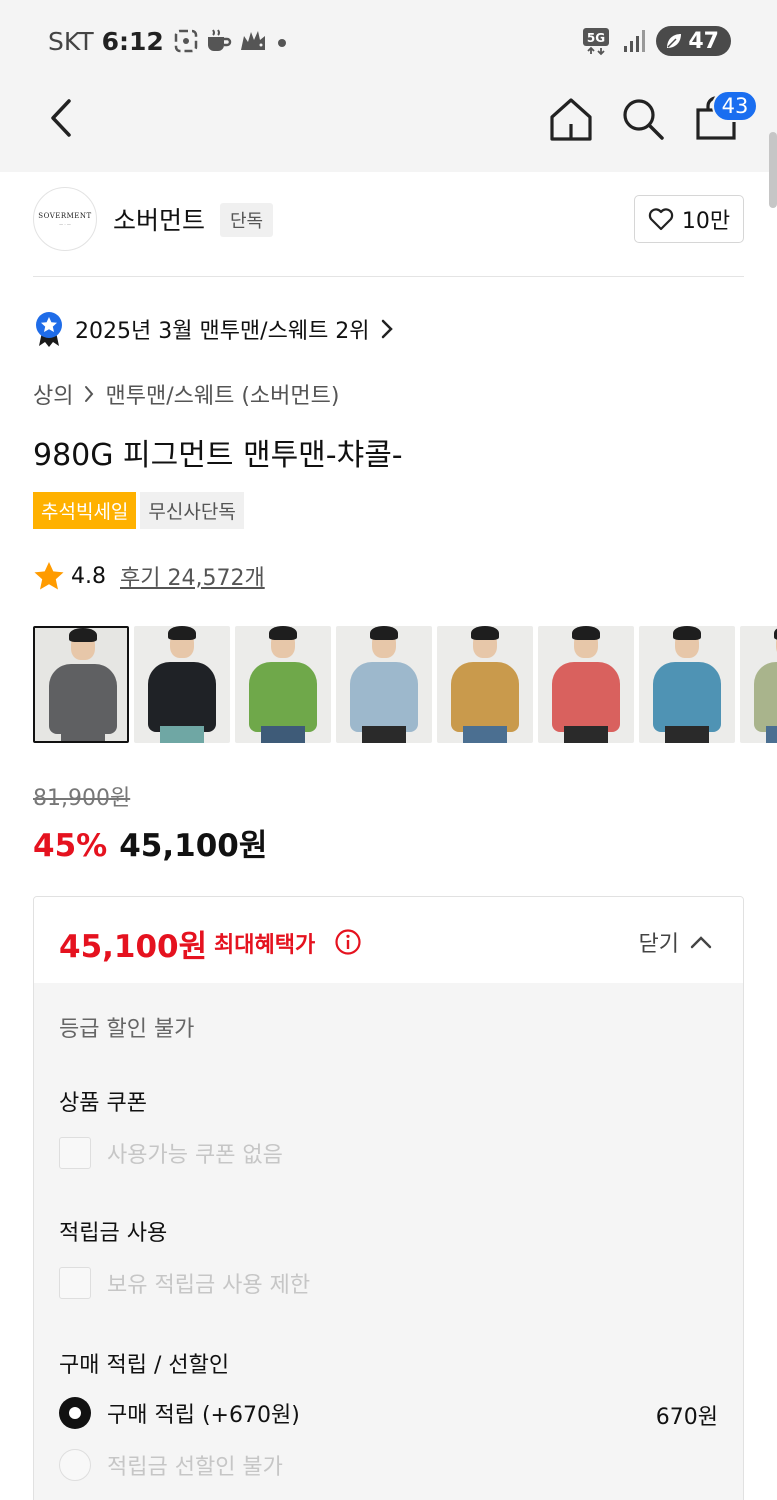  I want to click on color-thumbnail-coral, so click(586, 684).